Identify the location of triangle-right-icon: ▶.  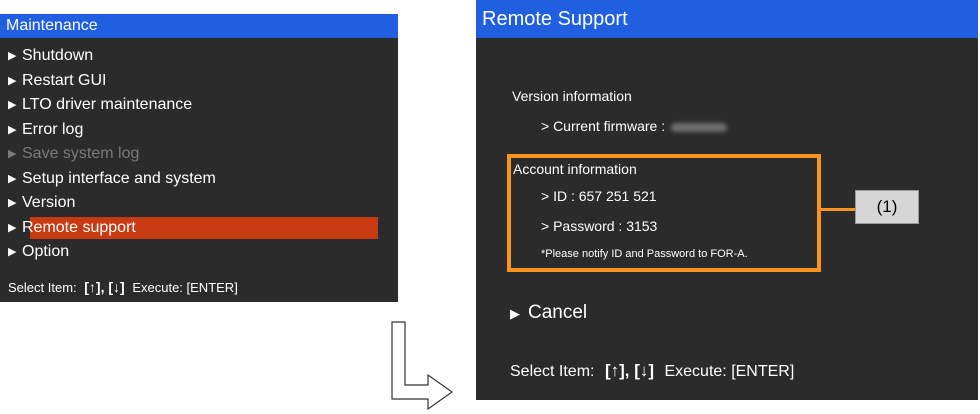
(515, 313).